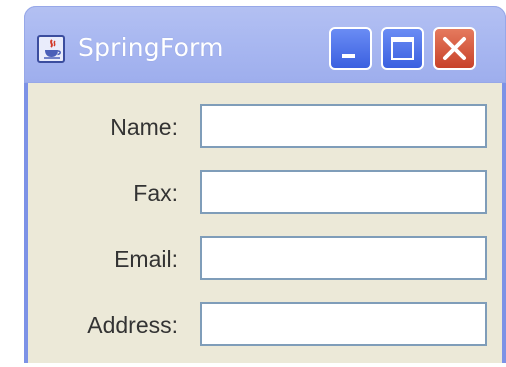 Image resolution: width=506 pixels, height=367 pixels. I want to click on close-button, so click(454, 48).